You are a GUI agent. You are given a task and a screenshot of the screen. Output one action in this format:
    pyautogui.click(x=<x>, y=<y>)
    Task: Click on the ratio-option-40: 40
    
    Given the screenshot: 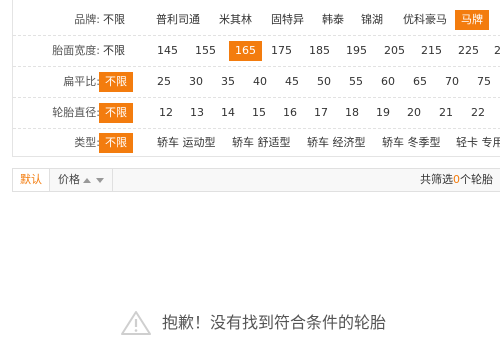 What is the action you would take?
    pyautogui.click(x=260, y=82)
    